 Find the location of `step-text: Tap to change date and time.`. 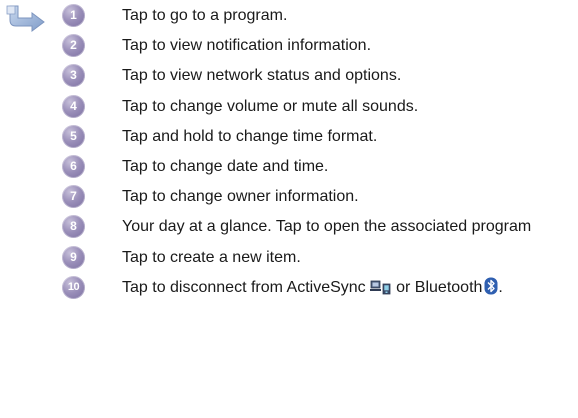

step-text: Tap to change date and time. is located at coordinates (225, 166).